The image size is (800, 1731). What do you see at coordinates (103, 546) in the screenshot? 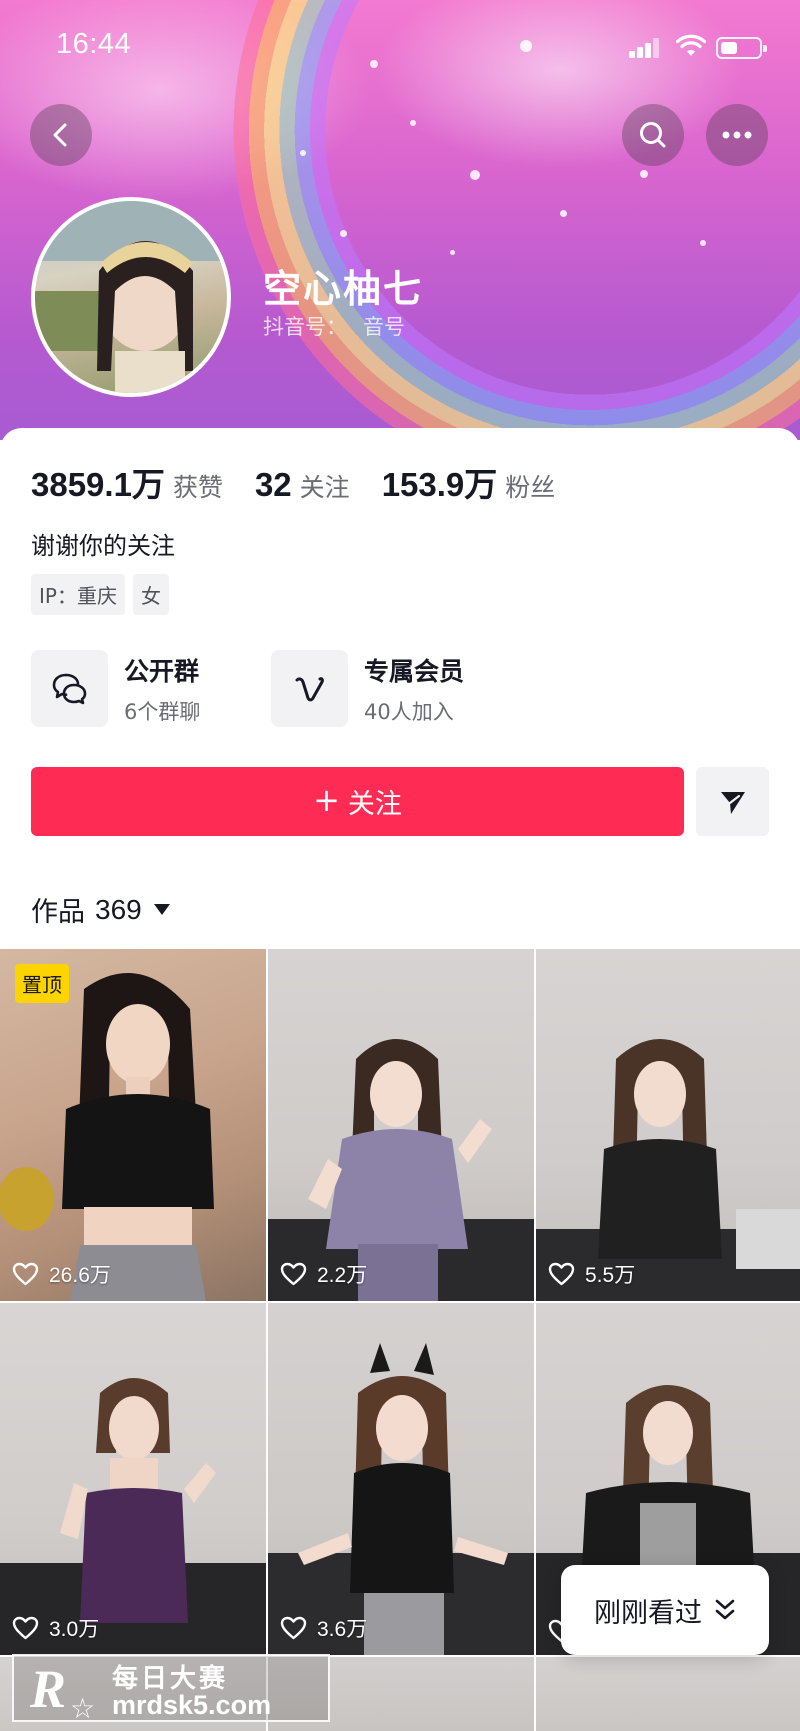
I see `profile-bio: 谢谢你的关注` at bounding box center [103, 546].